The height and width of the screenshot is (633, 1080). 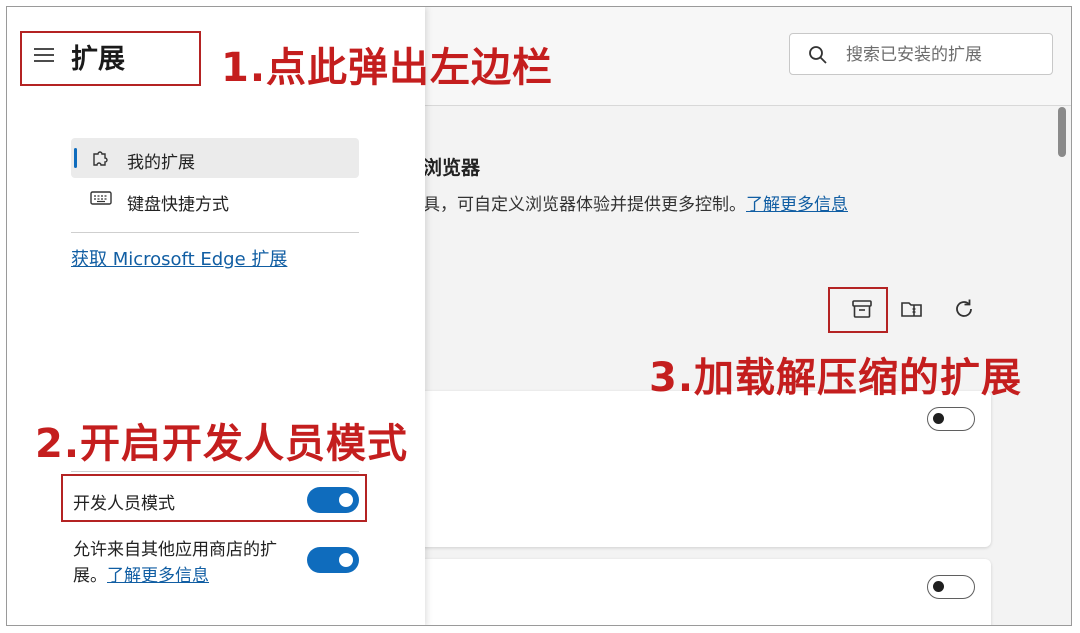 I want to click on search-box, so click(x=921, y=54).